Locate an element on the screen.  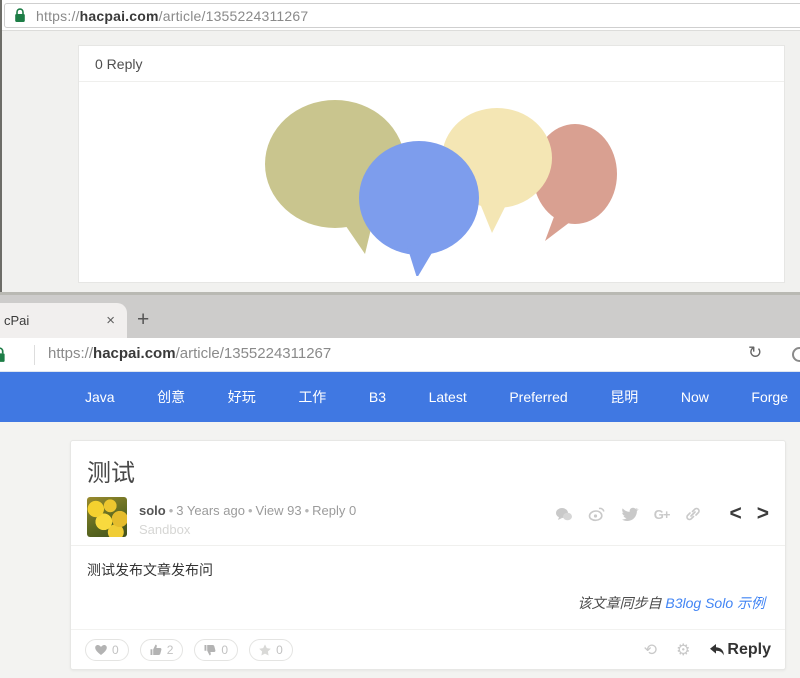
thumbs-down-button: 0 is located at coordinates (216, 649).